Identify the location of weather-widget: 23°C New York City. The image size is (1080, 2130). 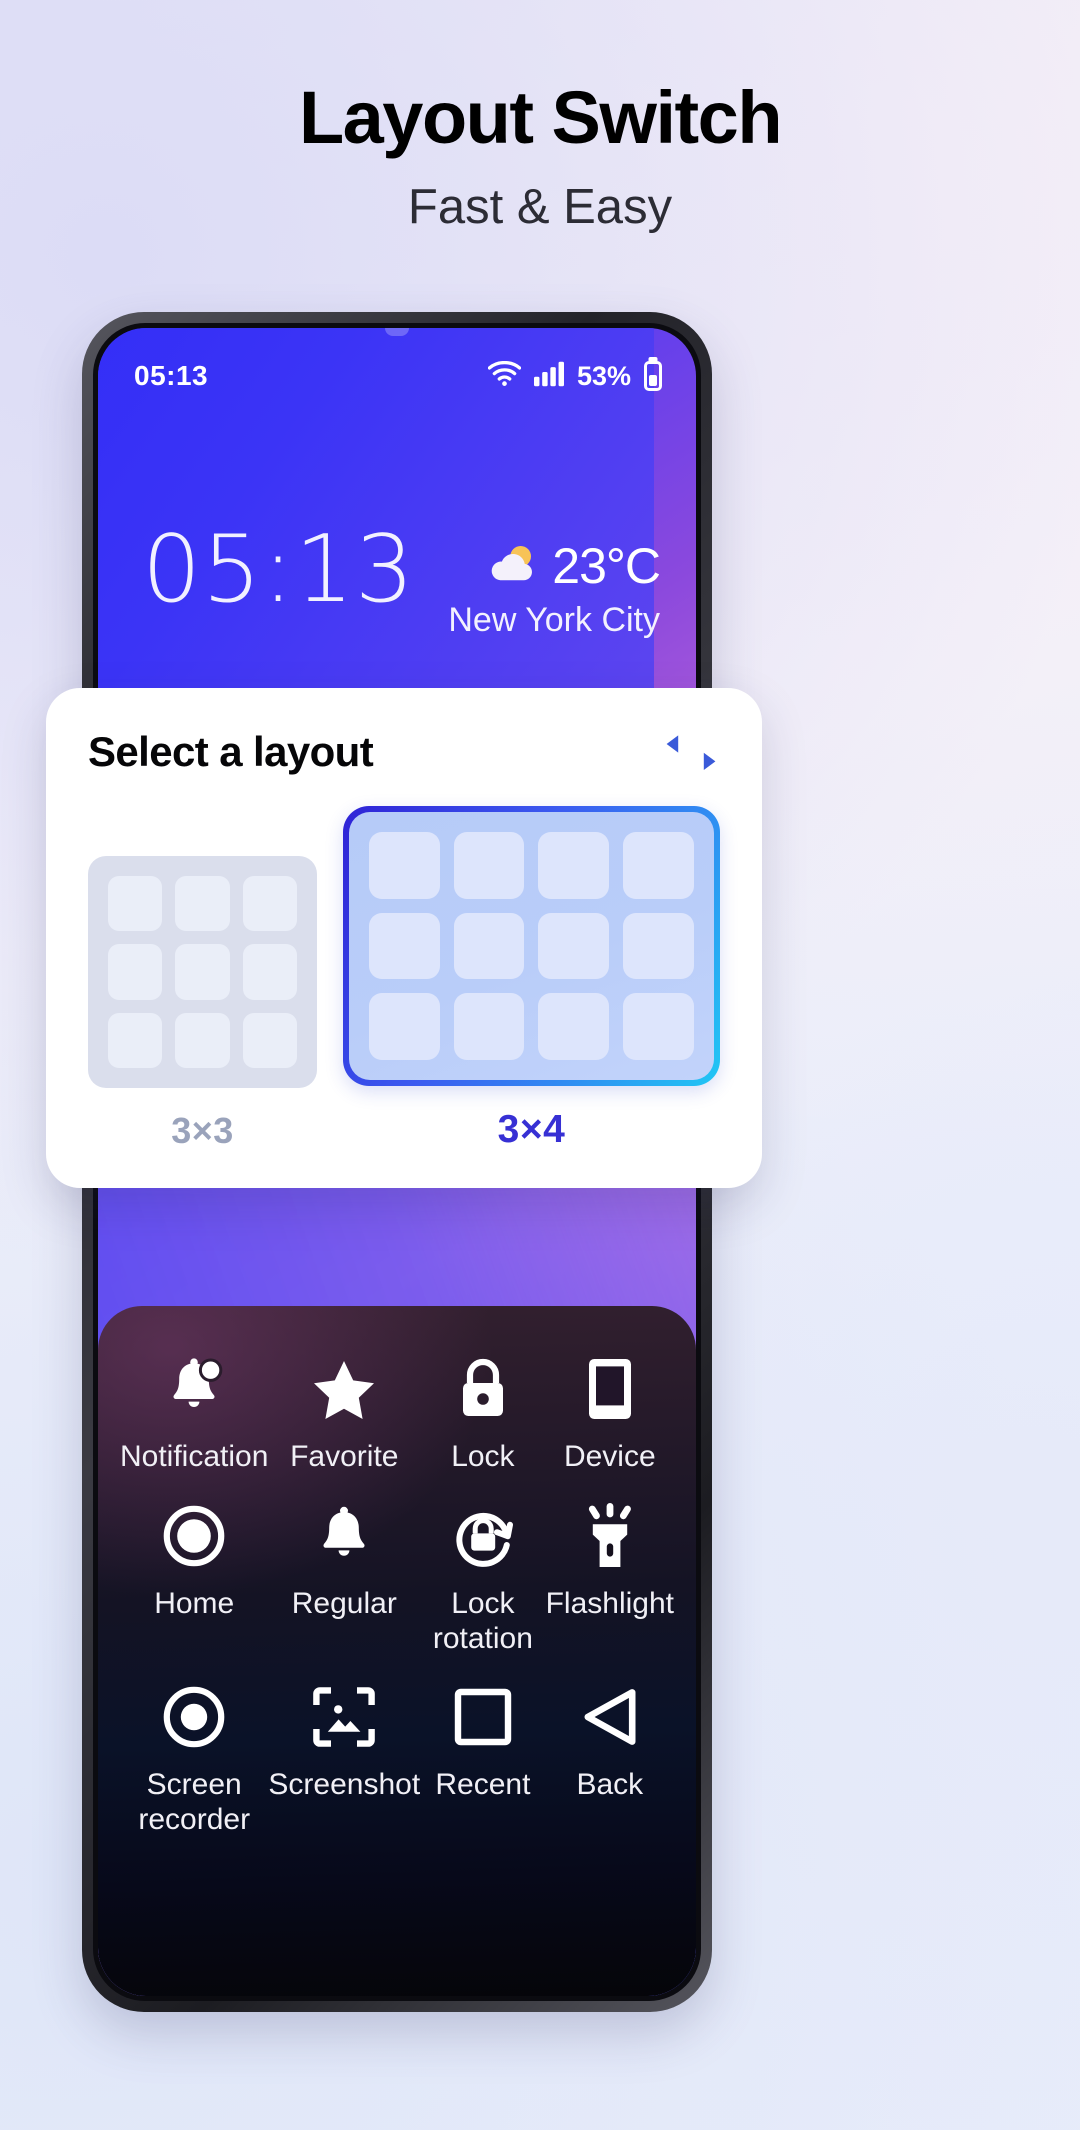
(554, 581).